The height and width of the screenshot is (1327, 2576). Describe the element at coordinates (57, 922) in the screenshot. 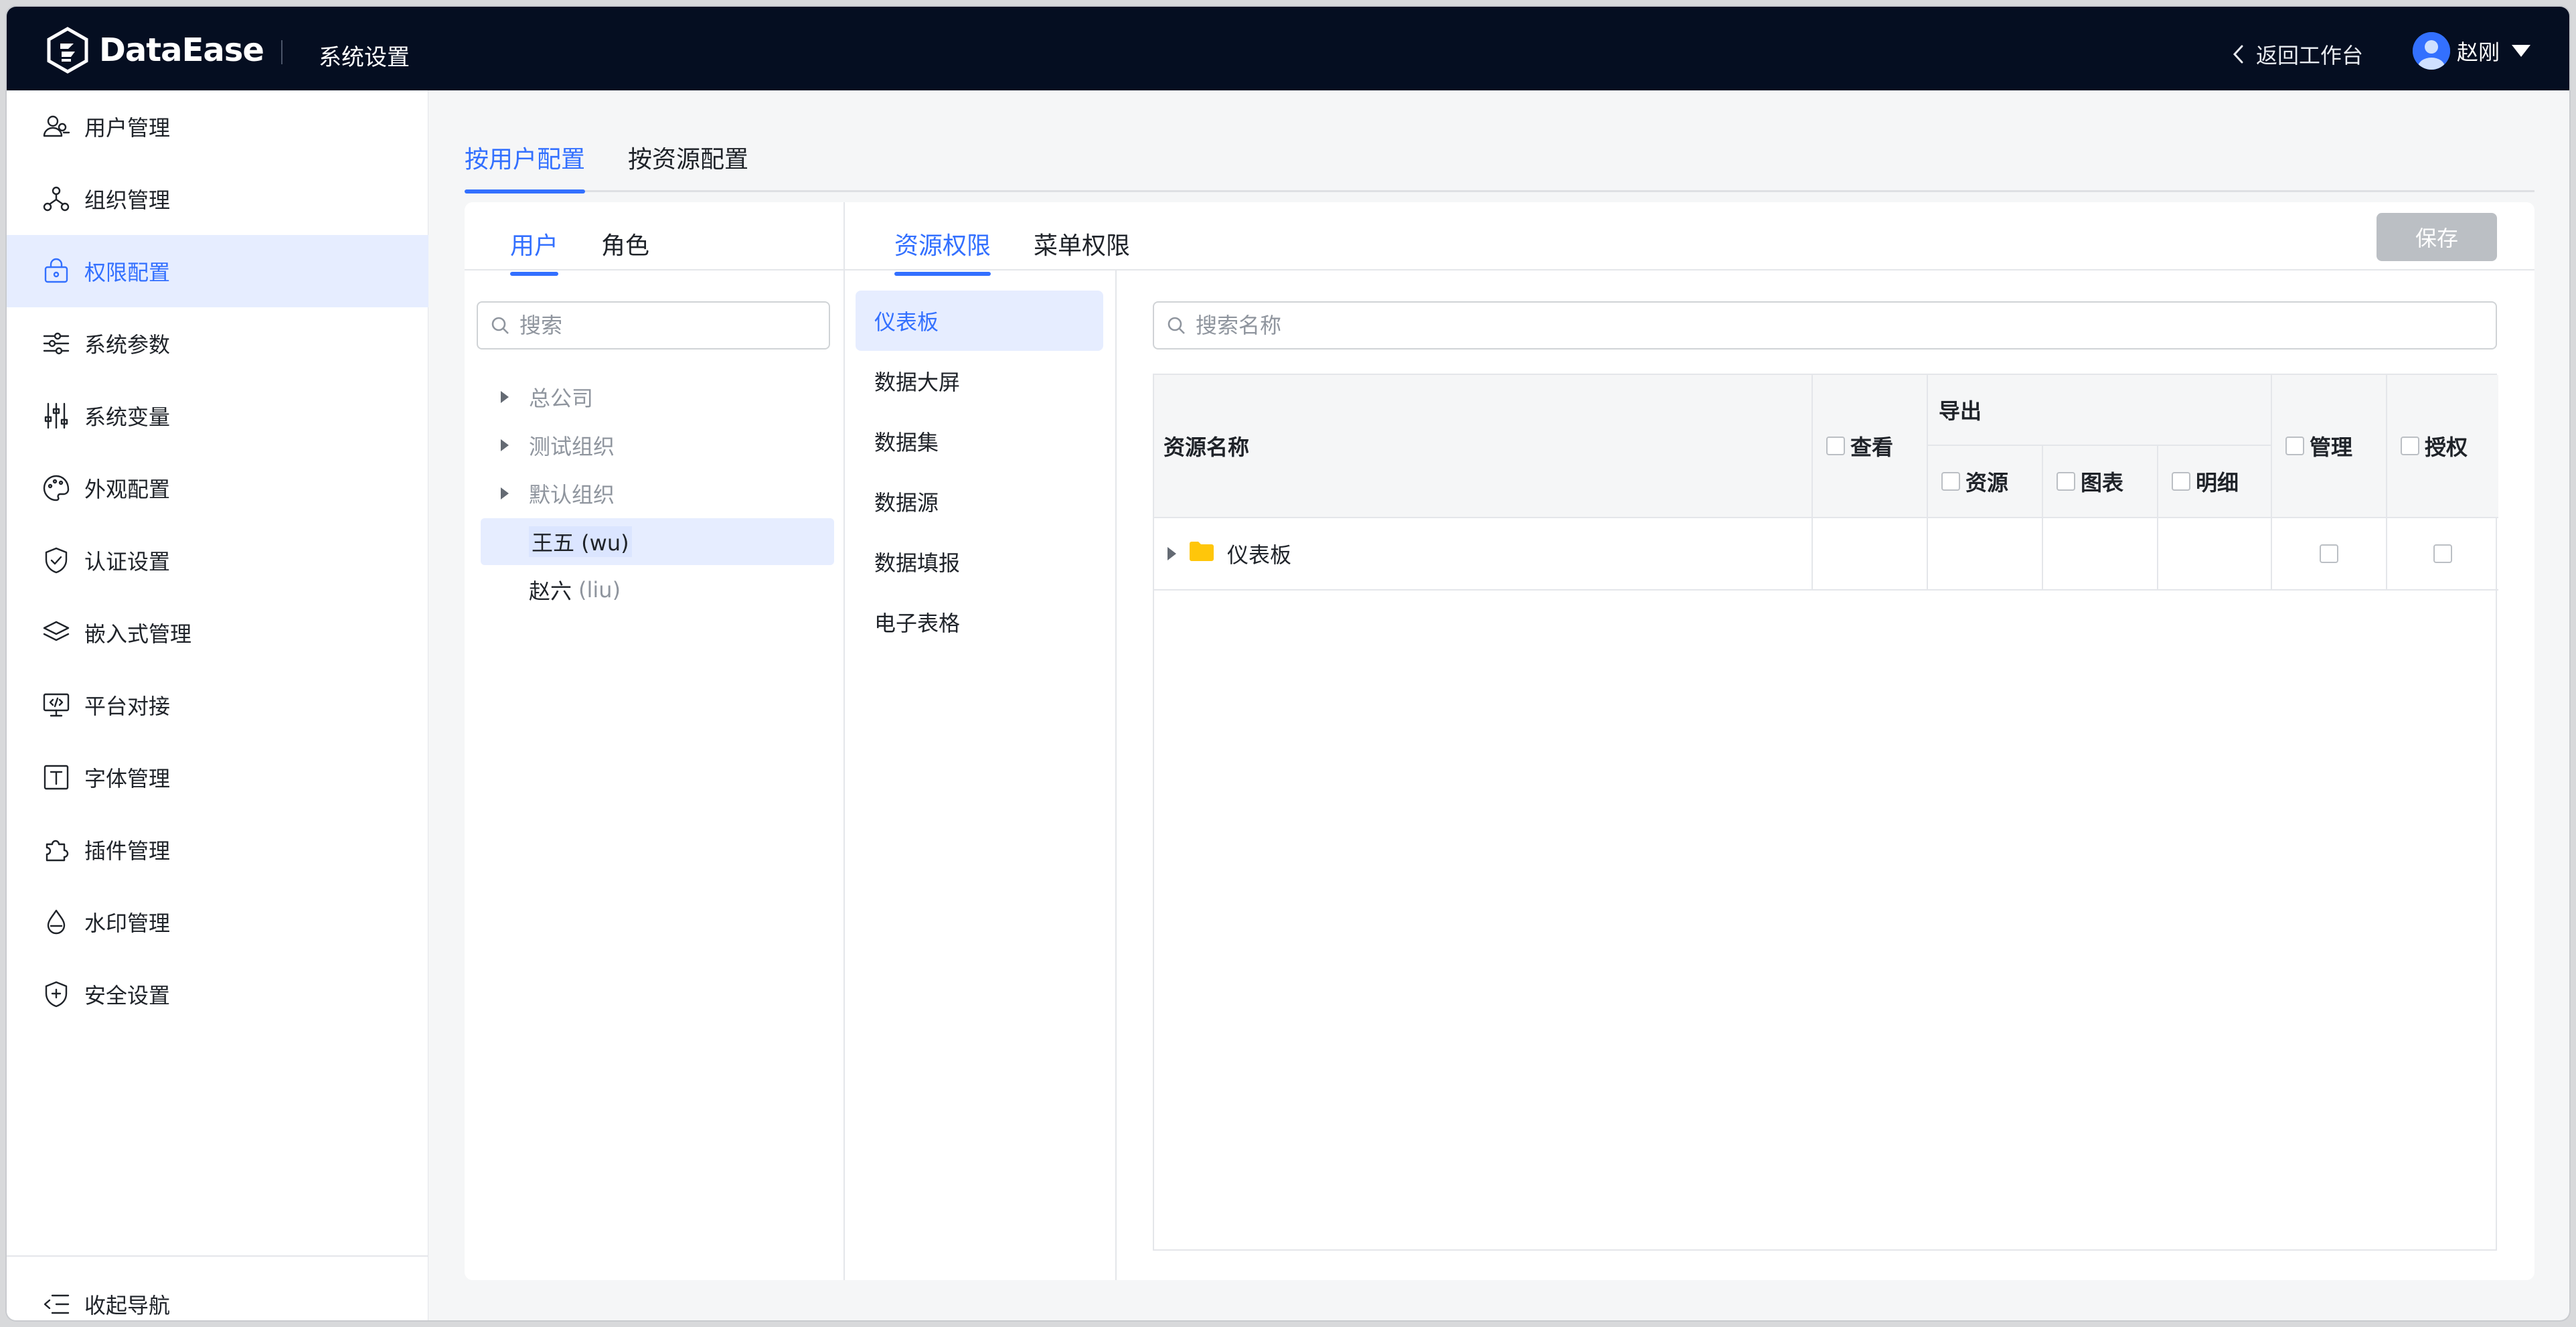

I see `drop-icon` at that location.